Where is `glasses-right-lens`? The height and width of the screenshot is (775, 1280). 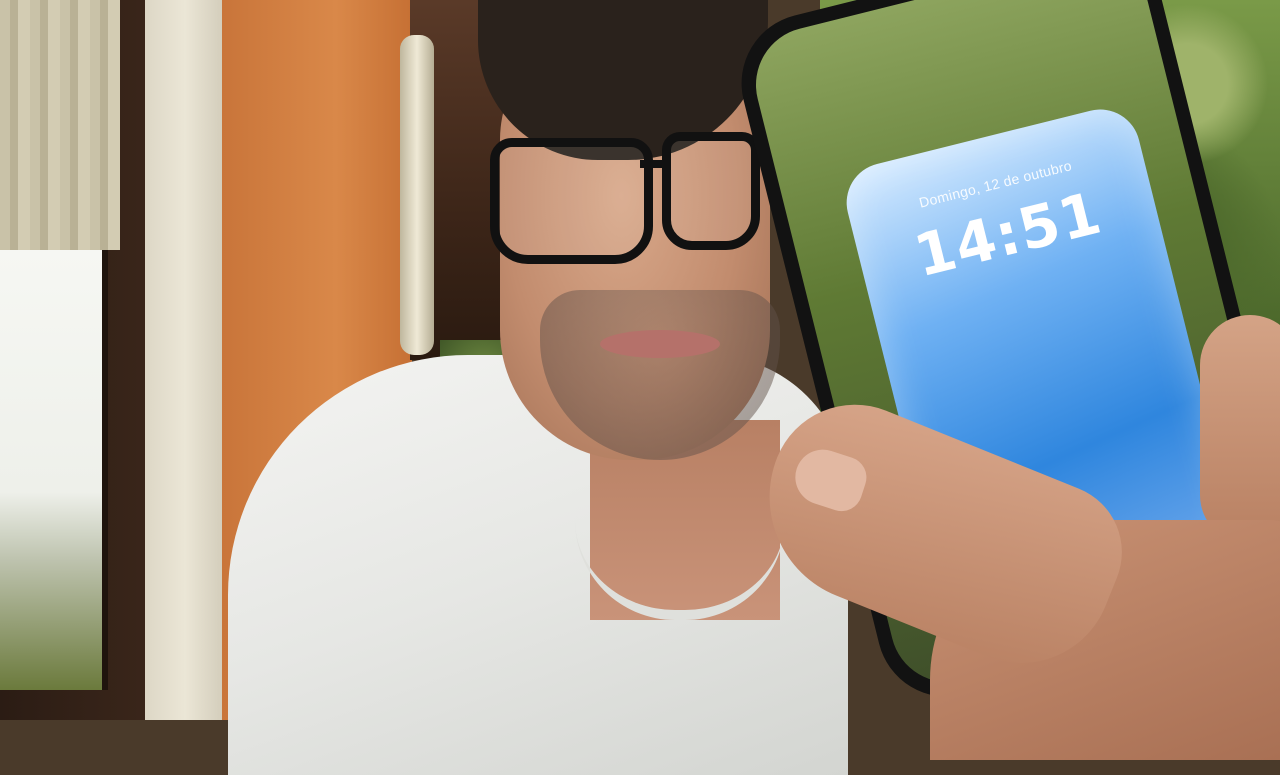 glasses-right-lens is located at coordinates (711, 191).